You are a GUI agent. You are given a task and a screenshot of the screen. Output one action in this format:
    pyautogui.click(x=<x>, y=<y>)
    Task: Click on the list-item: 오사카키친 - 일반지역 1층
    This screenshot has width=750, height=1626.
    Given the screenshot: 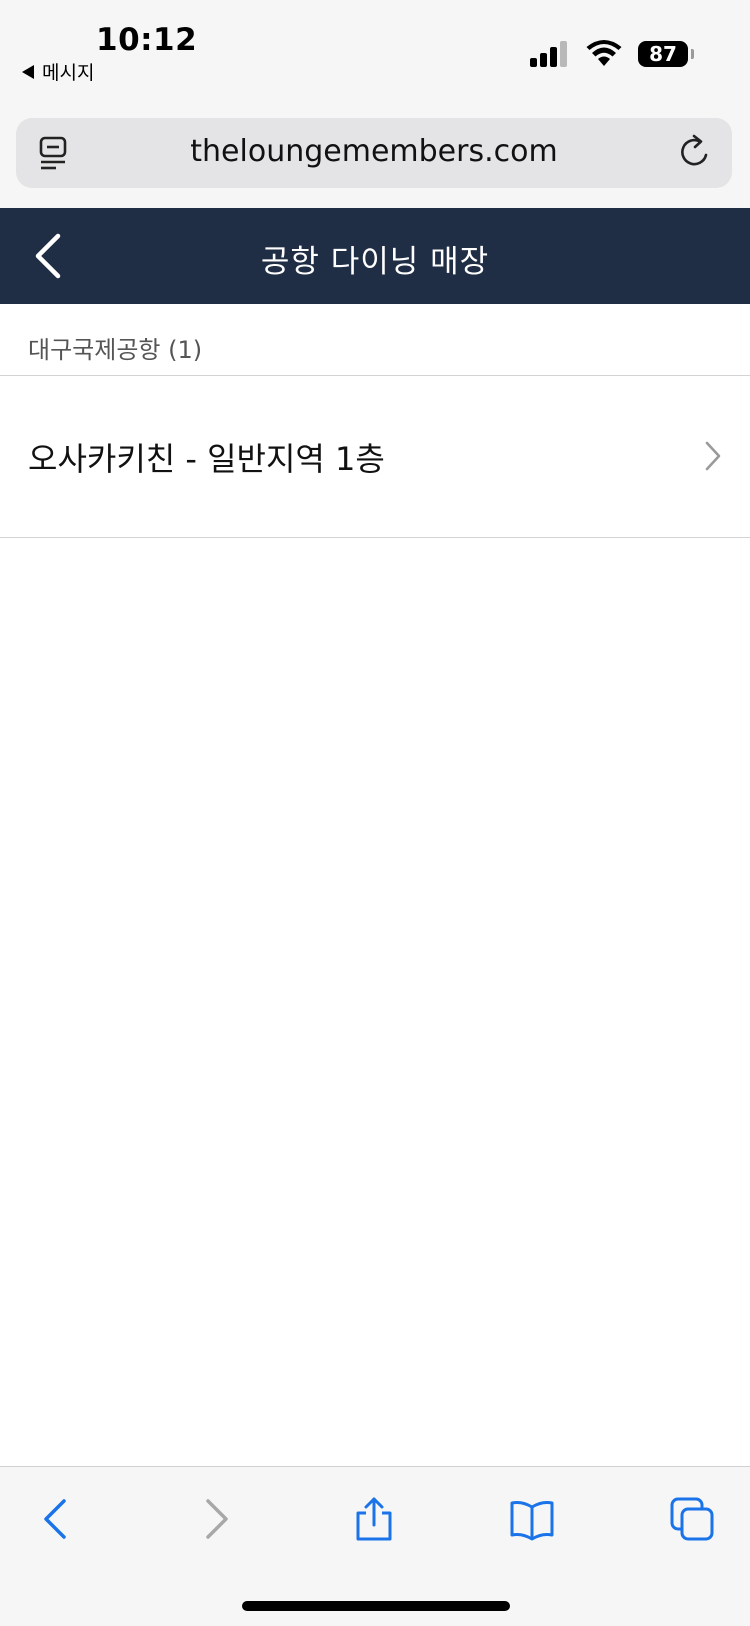 What is the action you would take?
    pyautogui.click(x=375, y=457)
    